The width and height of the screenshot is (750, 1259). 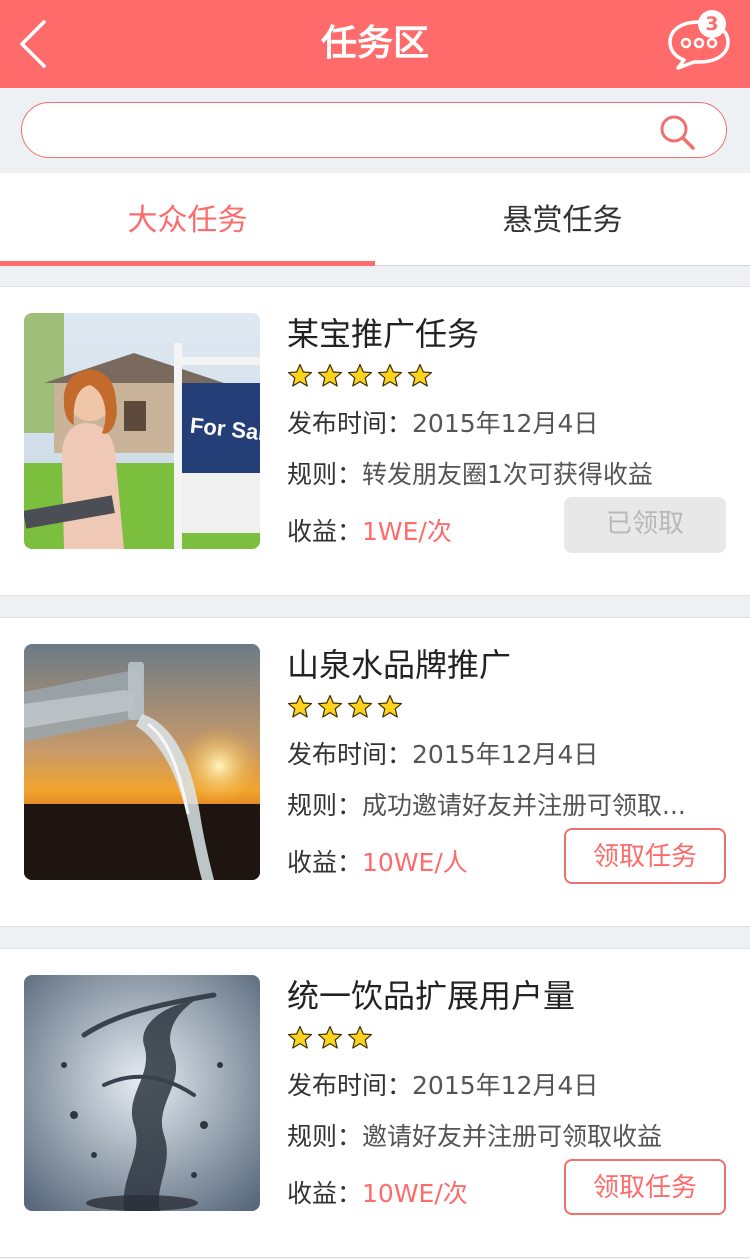 I want to click on tab-reward-tasks: 悬赏任务, so click(x=562, y=219).